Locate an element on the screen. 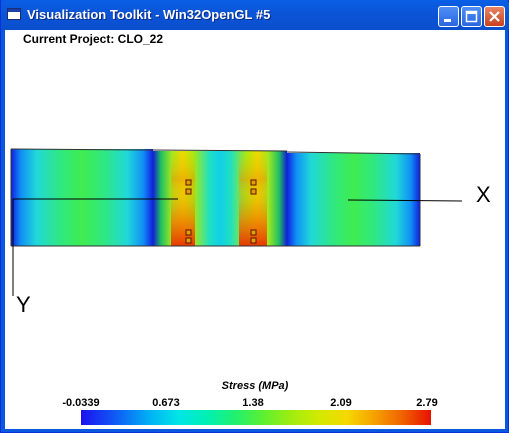  tick-label: 2.09 is located at coordinates (341, 403).